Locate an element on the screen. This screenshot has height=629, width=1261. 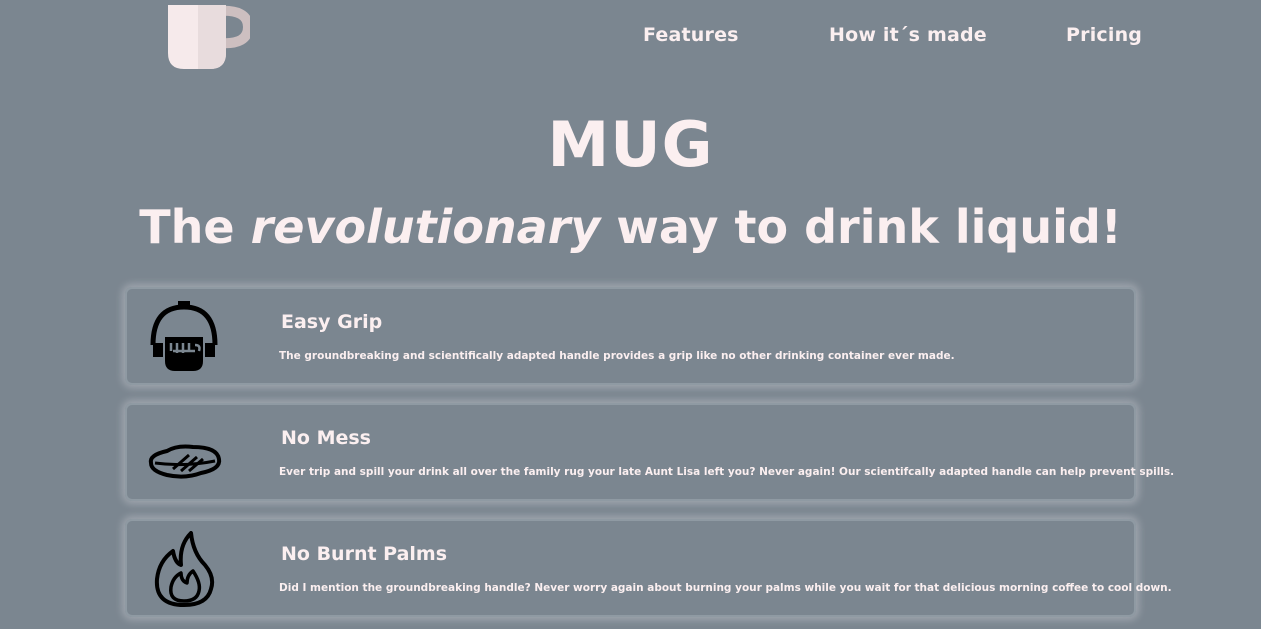
nav-how-its-made-link: How it´s made is located at coordinates (908, 35).